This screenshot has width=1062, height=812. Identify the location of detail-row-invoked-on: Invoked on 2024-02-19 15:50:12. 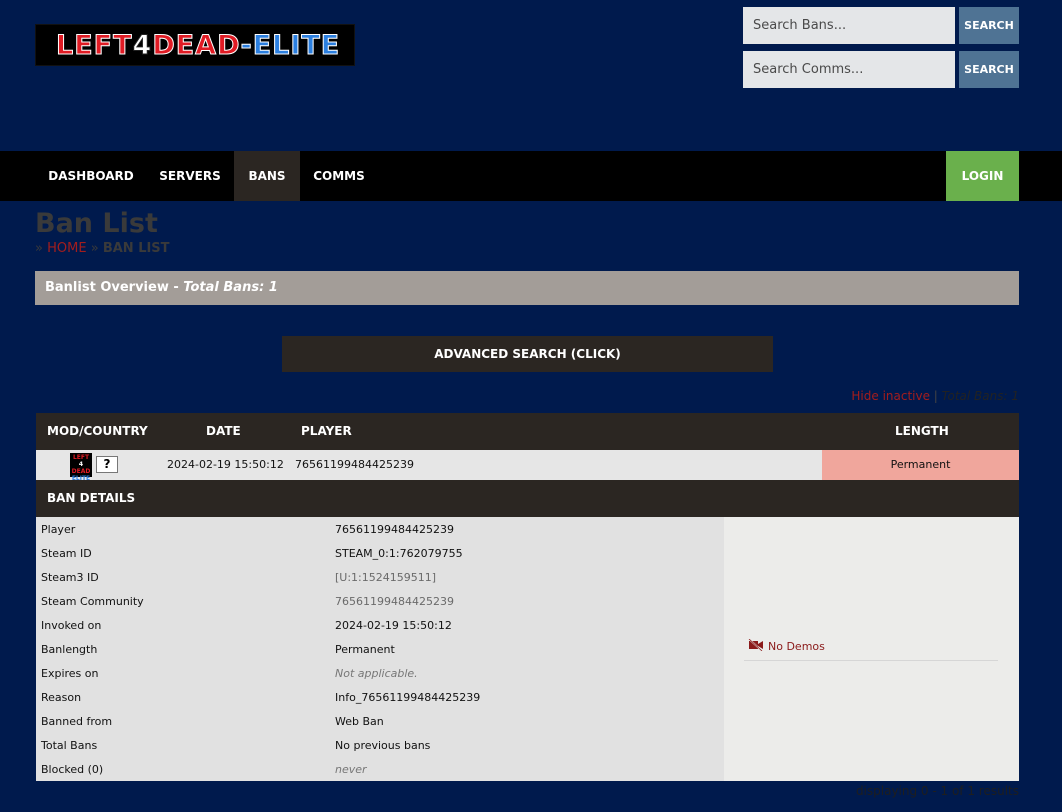
(380, 625).